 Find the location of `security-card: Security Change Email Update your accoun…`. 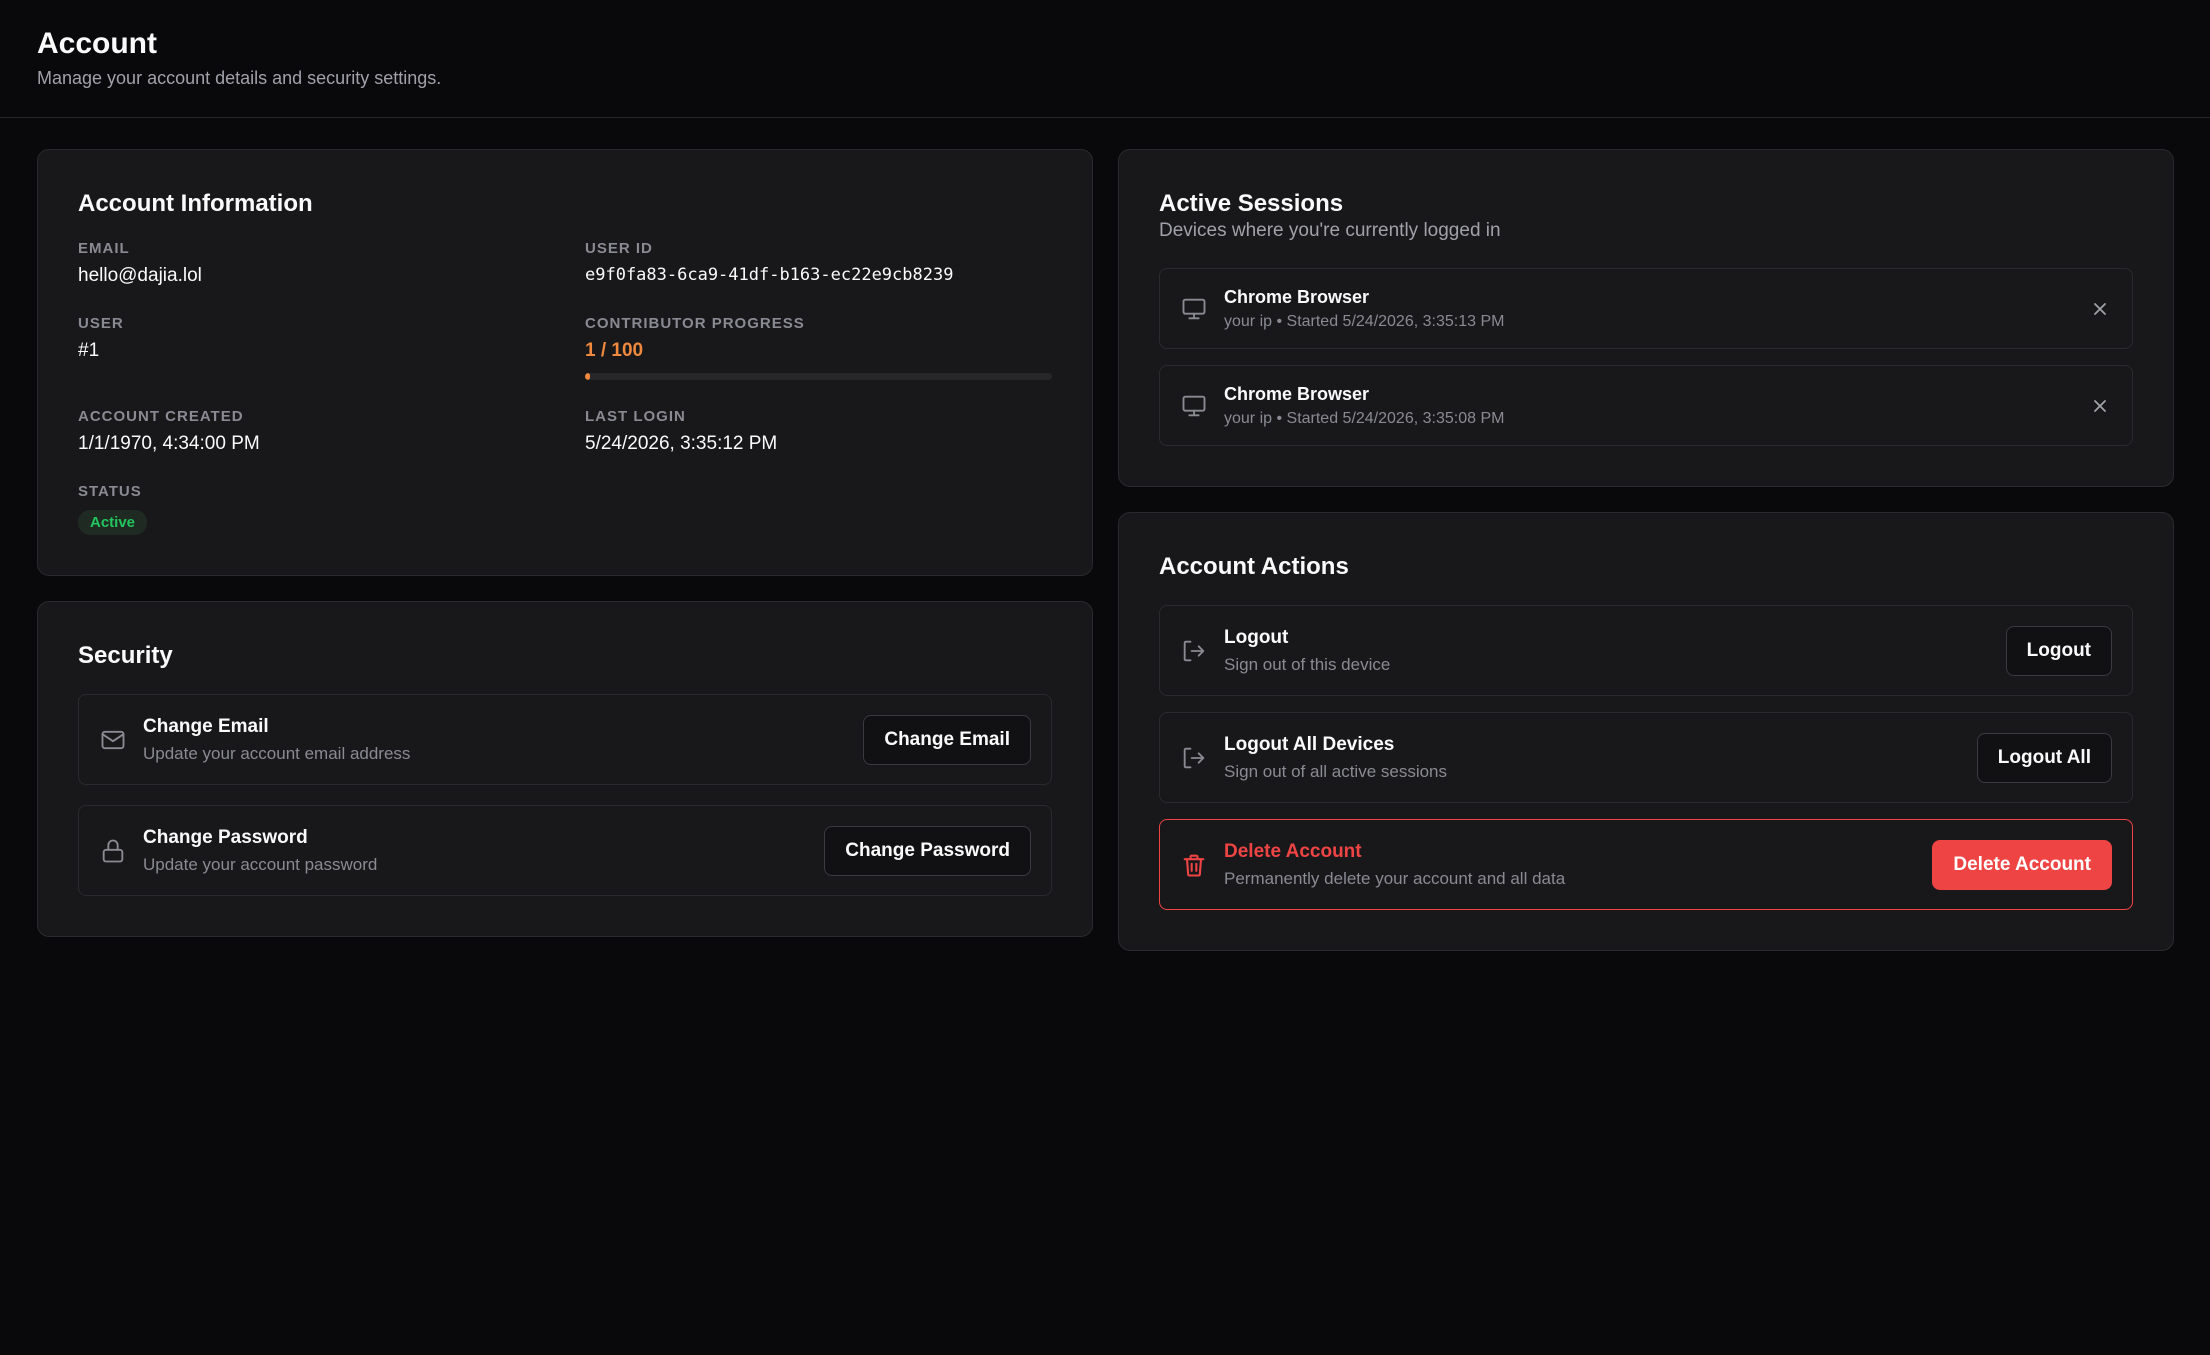

security-card: Security Change Email Update your accoun… is located at coordinates (565, 769).